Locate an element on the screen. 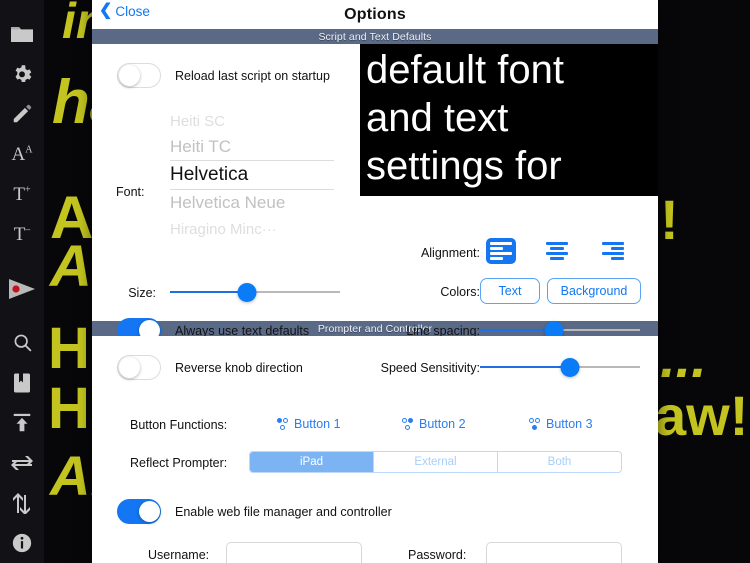 The width and height of the screenshot is (750, 563). username-input is located at coordinates (294, 552).